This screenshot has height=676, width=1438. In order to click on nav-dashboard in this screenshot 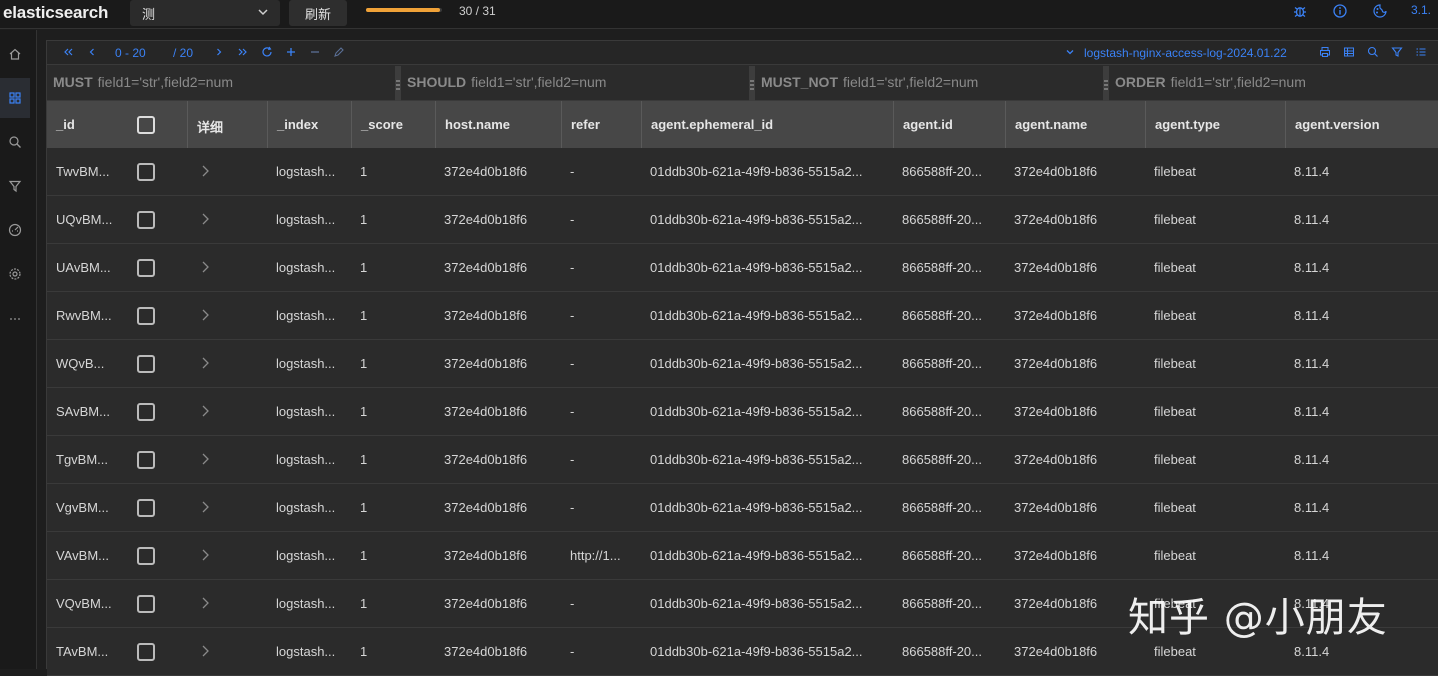, I will do `click(15, 230)`.